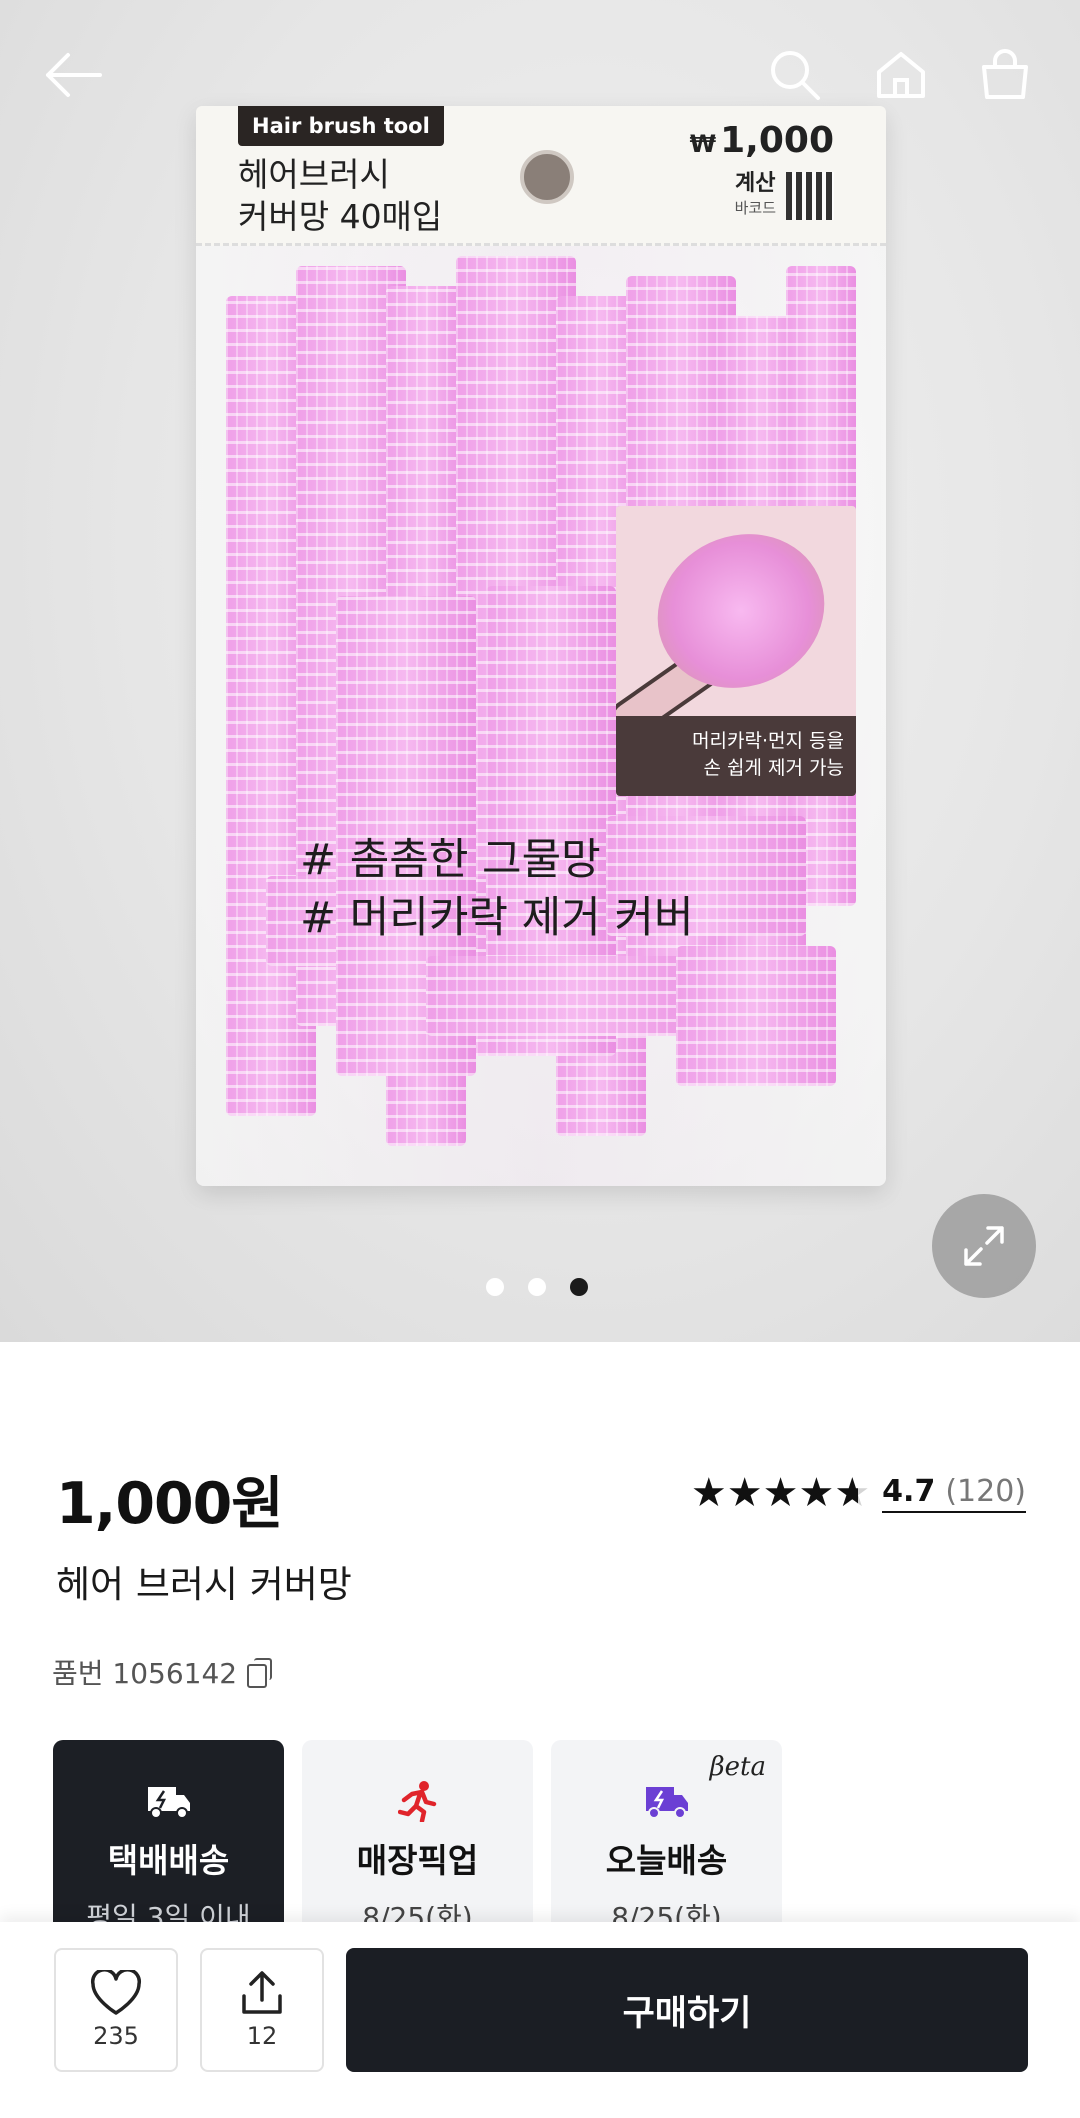 The width and height of the screenshot is (1080, 2118). What do you see at coordinates (116, 2036) in the screenshot?
I see `like-count: 235` at bounding box center [116, 2036].